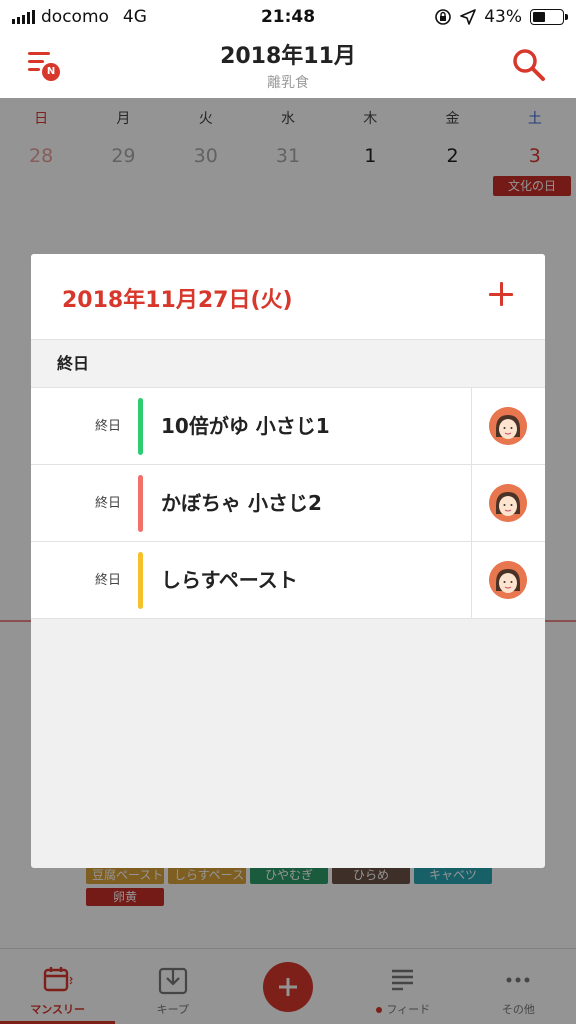 Image resolution: width=576 pixels, height=1024 pixels. I want to click on battery-icon, so click(549, 17).